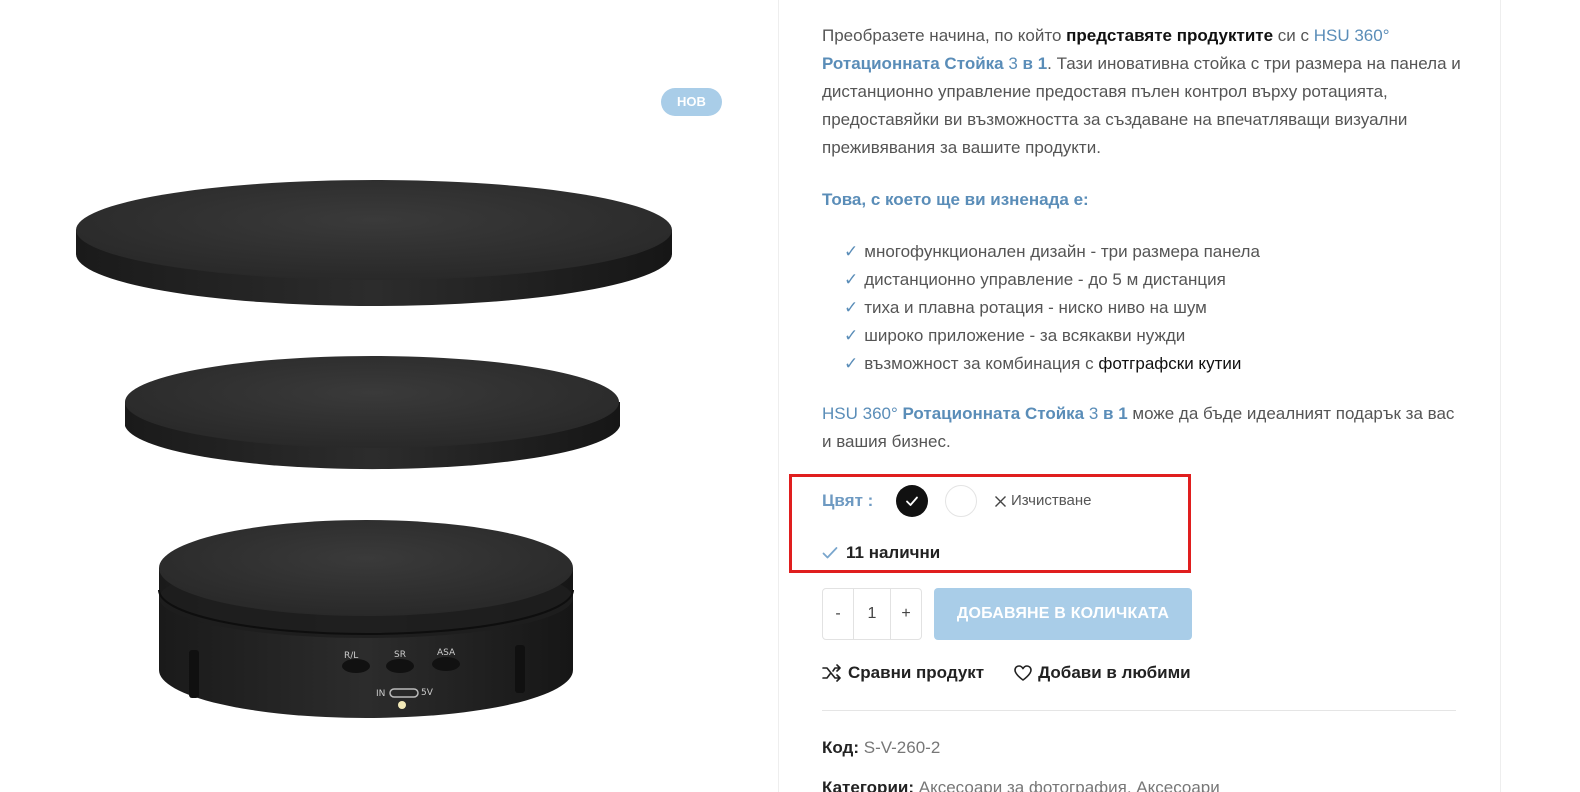  What do you see at coordinates (1023, 673) in the screenshot?
I see `heart-icon` at bounding box center [1023, 673].